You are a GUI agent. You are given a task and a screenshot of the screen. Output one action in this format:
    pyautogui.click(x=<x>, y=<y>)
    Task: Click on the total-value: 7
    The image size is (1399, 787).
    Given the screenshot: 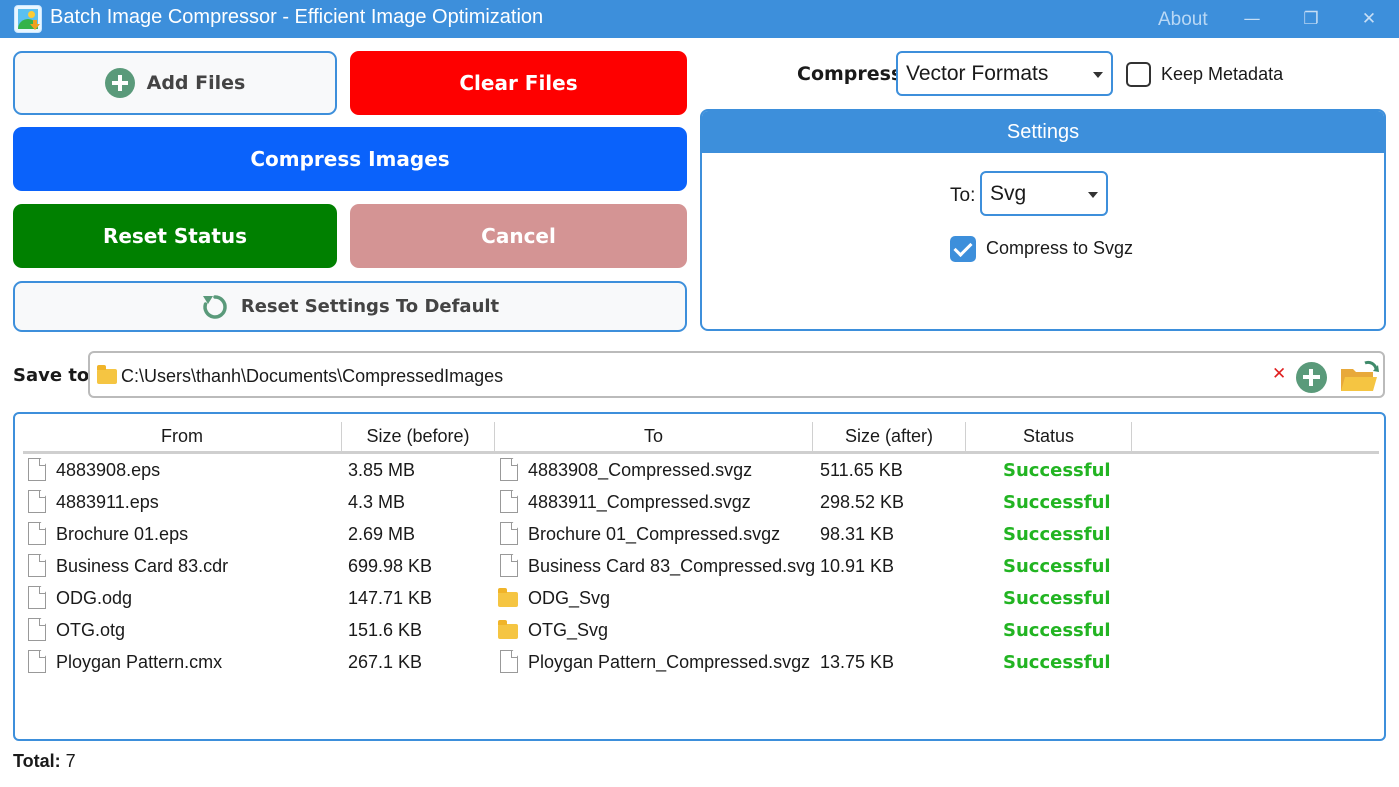 What is the action you would take?
    pyautogui.click(x=70, y=761)
    